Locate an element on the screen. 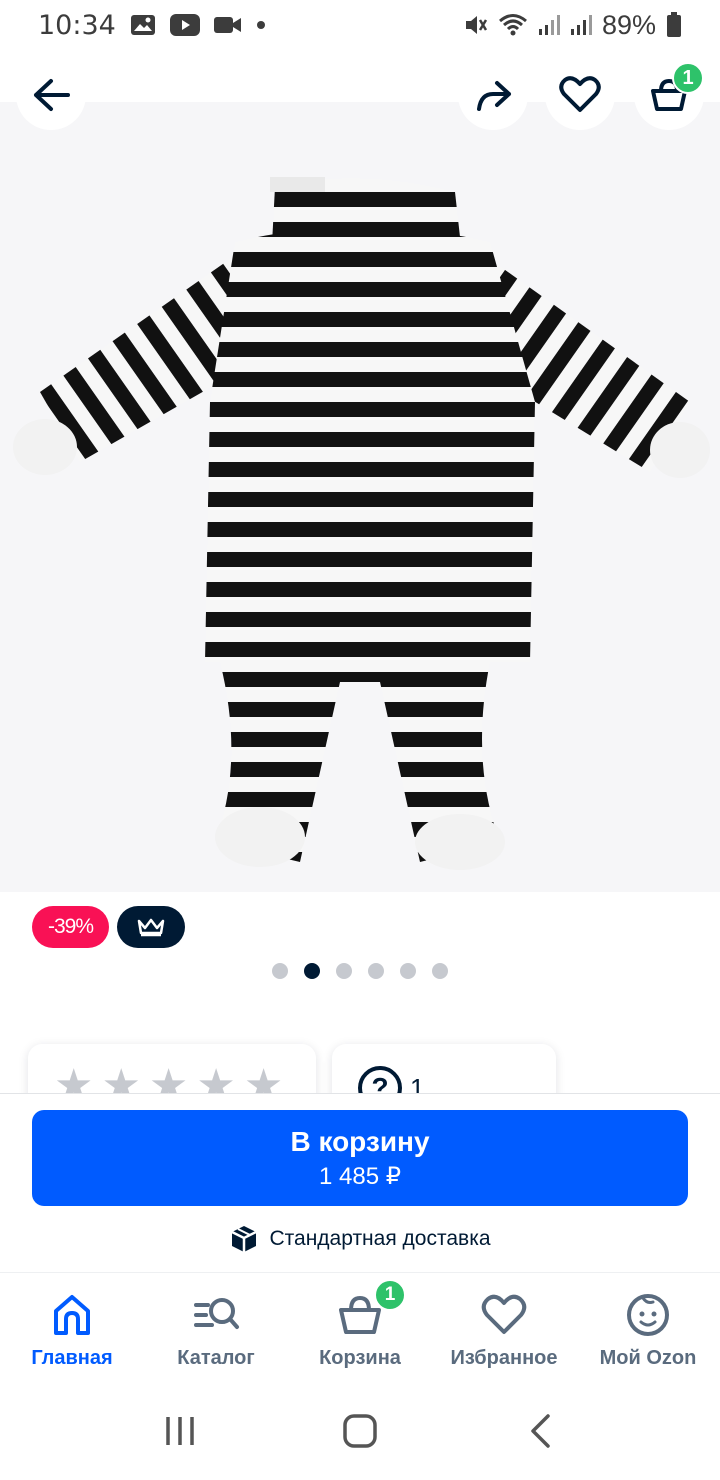  nav-home-label: Главная is located at coordinates (72, 1358).